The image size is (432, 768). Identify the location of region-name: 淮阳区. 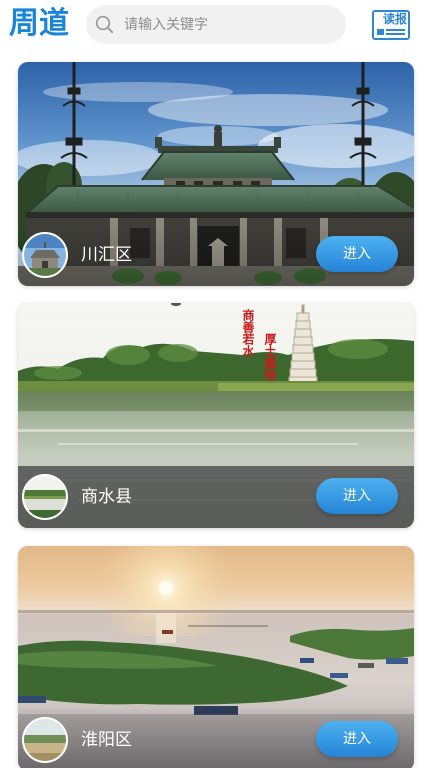
(106, 740).